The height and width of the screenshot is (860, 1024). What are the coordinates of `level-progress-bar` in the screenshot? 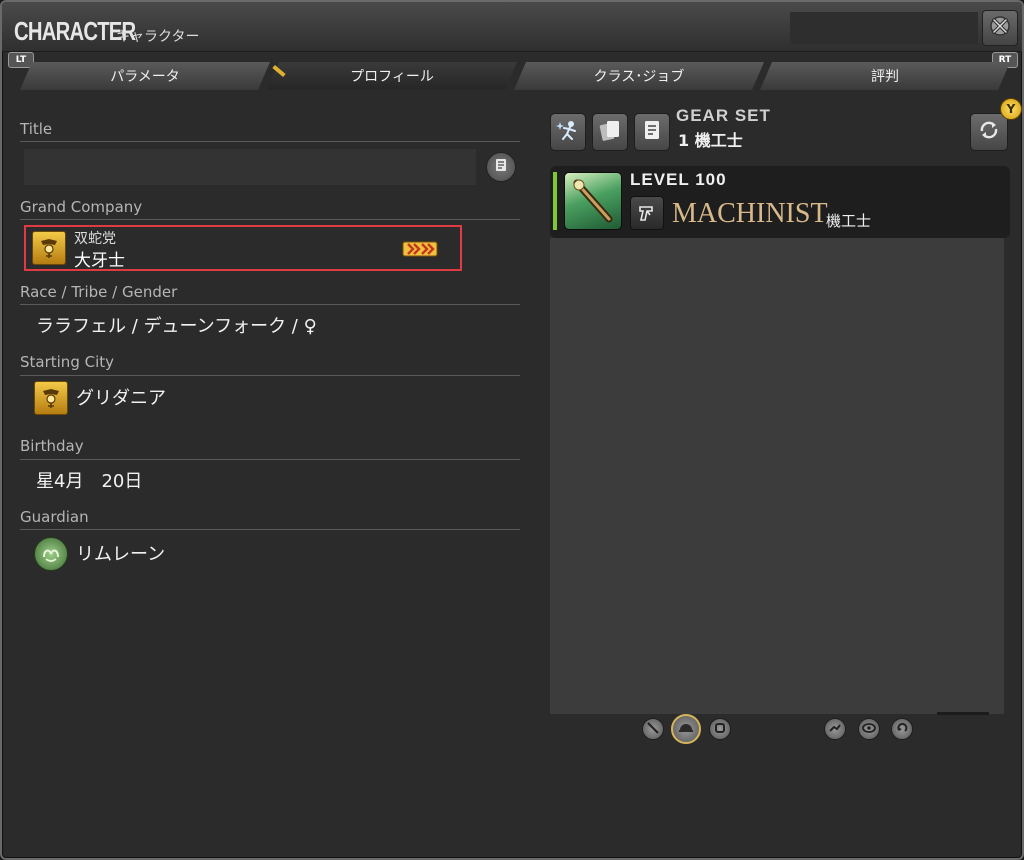 It's located at (555, 201).